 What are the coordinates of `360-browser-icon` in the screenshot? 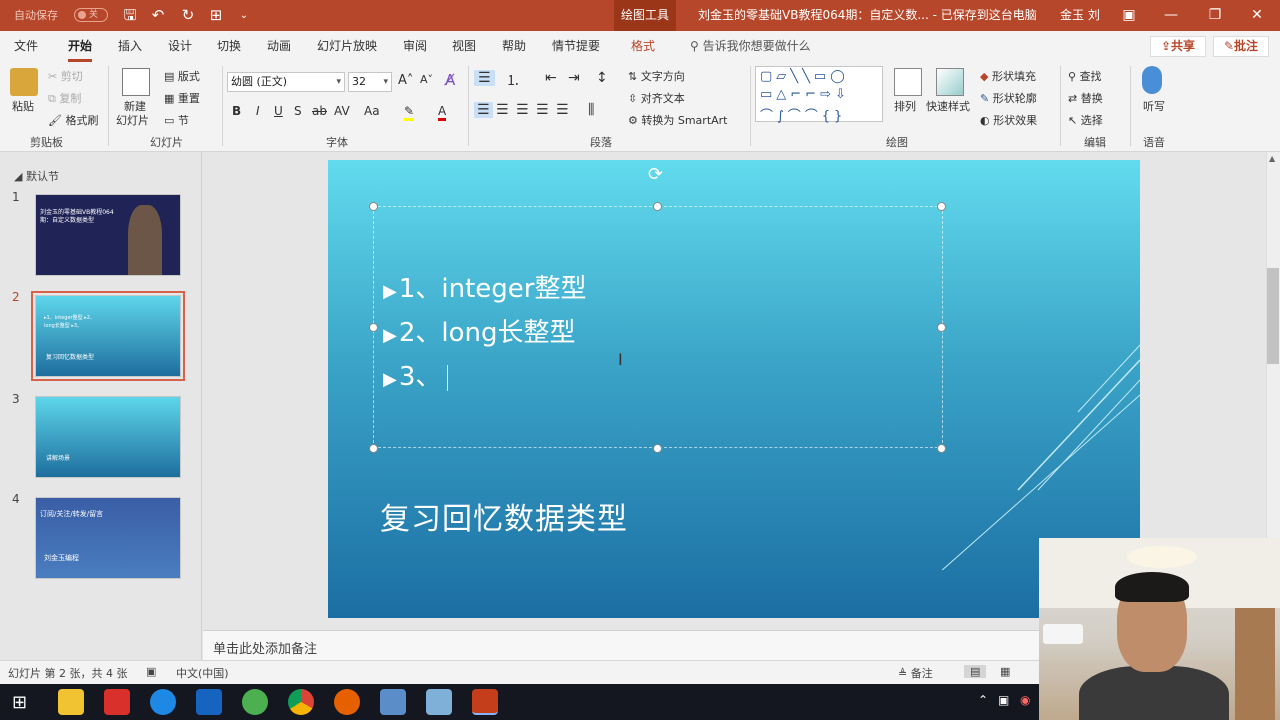 It's located at (255, 702).